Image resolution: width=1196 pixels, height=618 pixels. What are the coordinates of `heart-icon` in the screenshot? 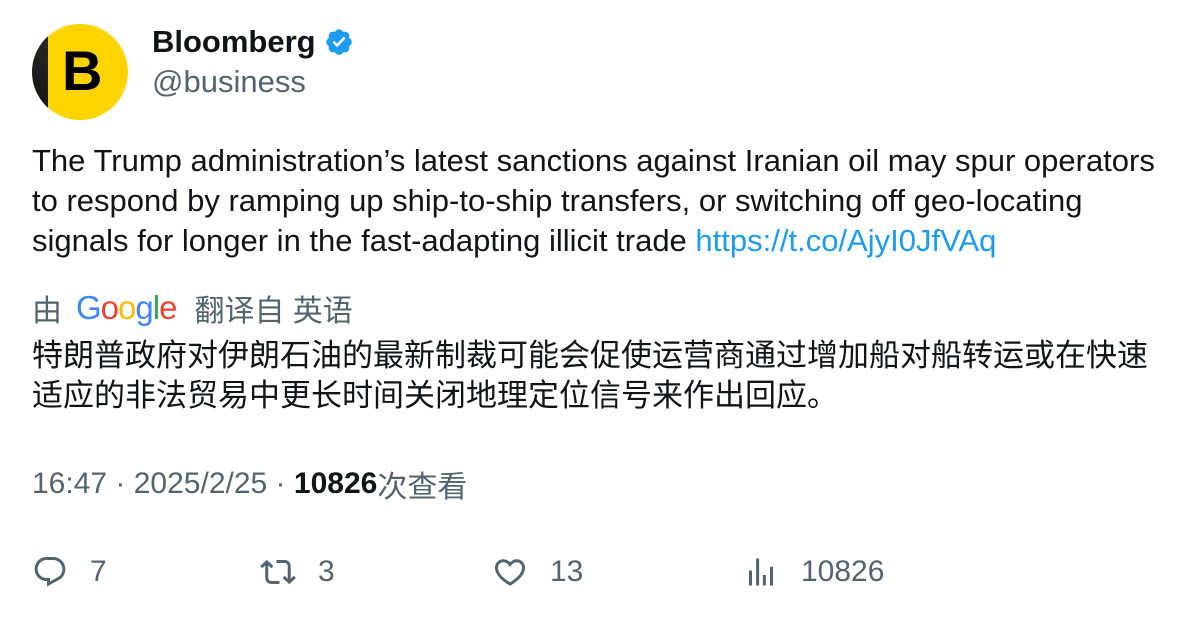 It's located at (510, 572).